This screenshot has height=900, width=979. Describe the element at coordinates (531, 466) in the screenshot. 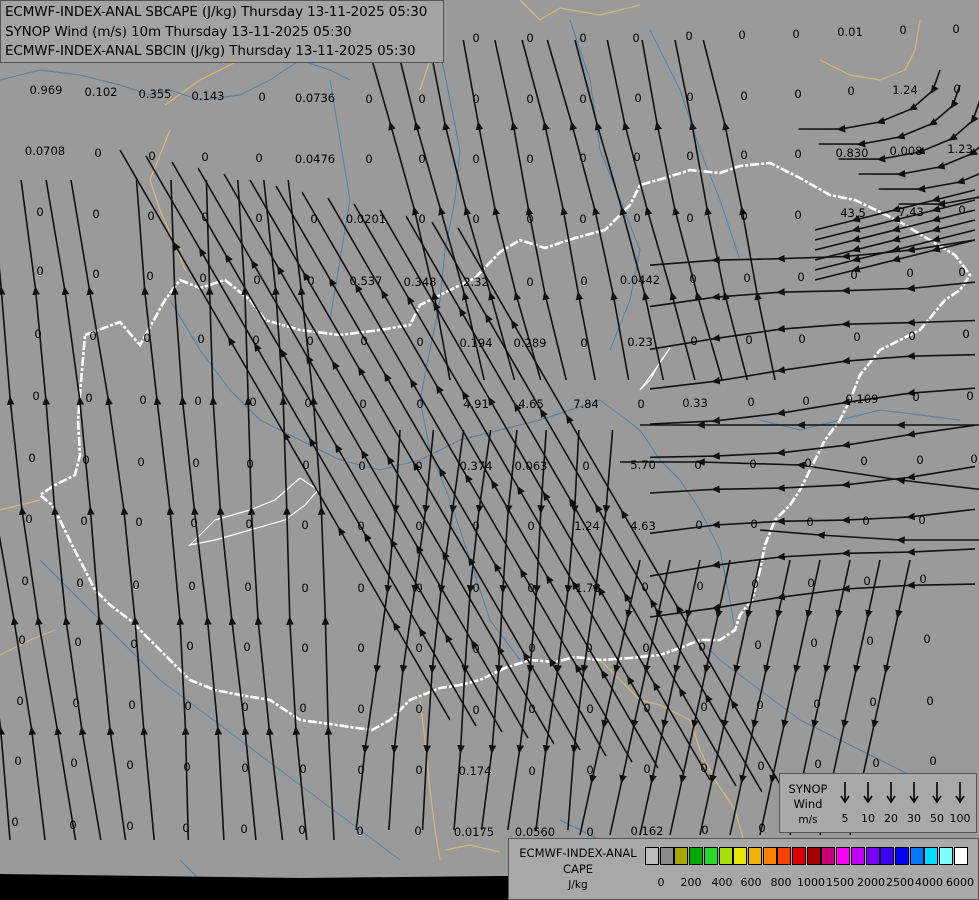

I see `cape-value: 0.063` at that location.